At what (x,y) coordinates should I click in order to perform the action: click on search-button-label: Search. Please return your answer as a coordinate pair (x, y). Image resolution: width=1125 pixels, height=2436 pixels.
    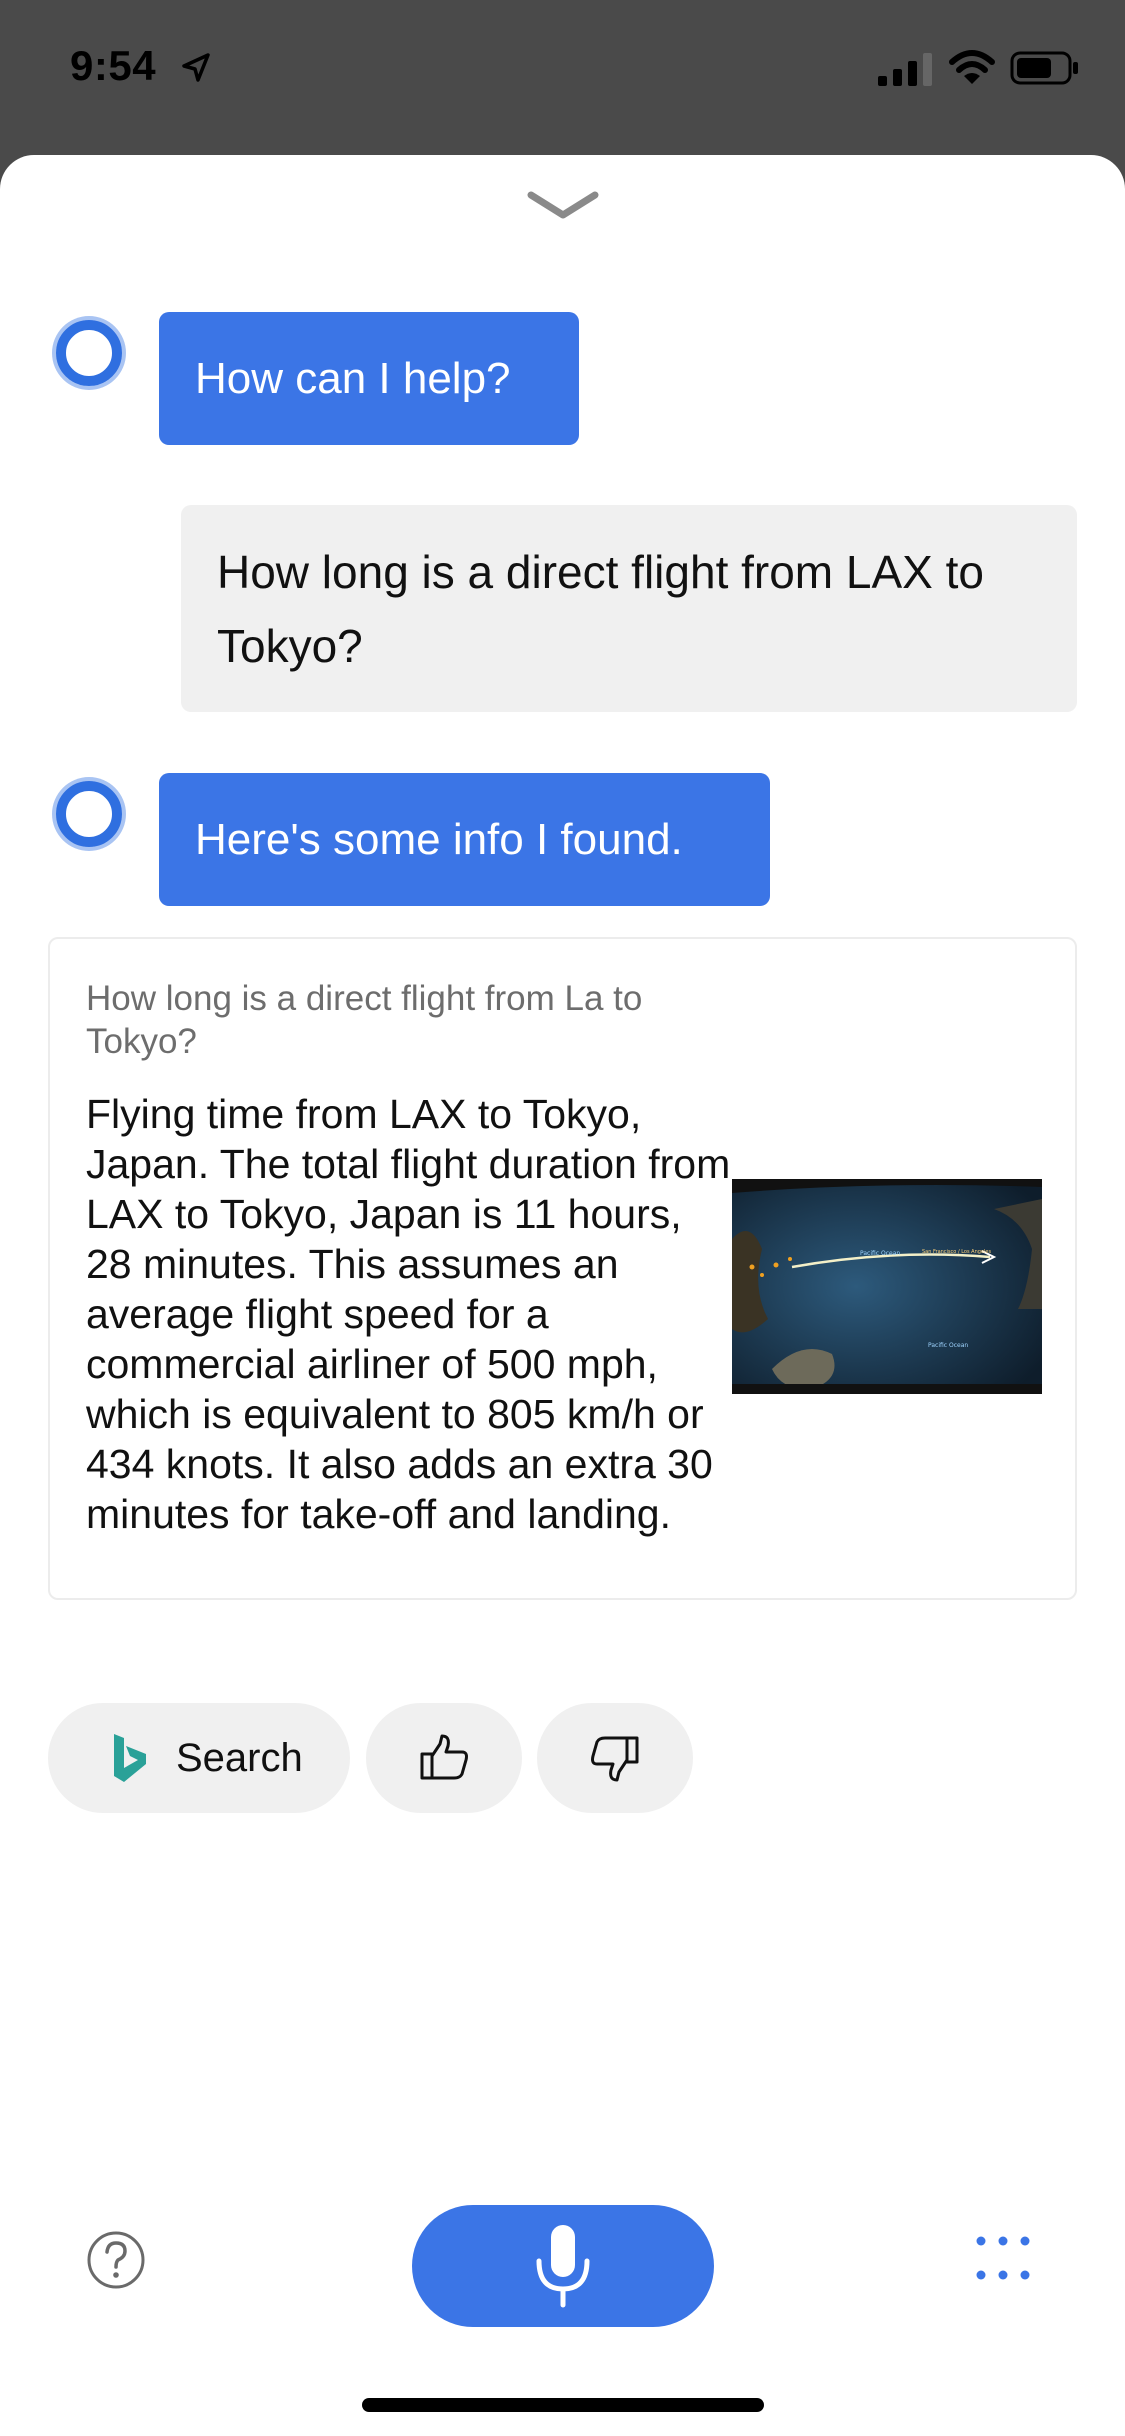
    Looking at the image, I should click on (239, 1757).